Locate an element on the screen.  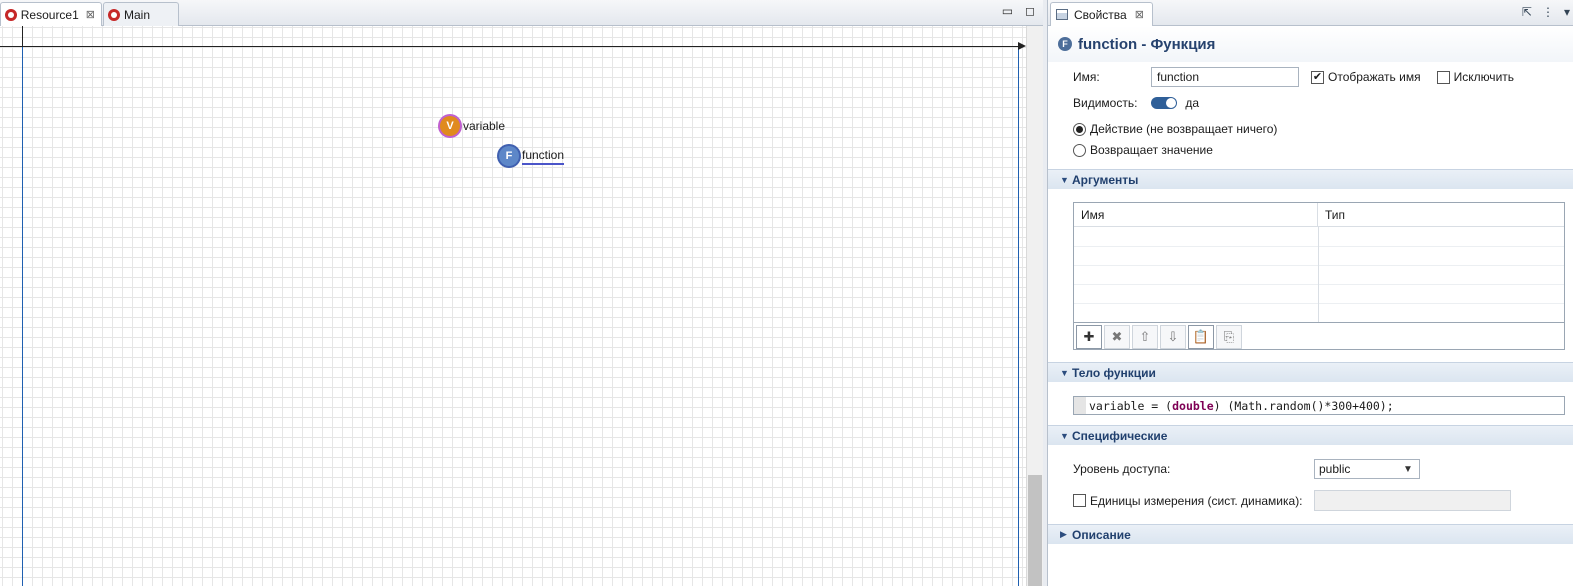
visibility-toggle is located at coordinates (1164, 103).